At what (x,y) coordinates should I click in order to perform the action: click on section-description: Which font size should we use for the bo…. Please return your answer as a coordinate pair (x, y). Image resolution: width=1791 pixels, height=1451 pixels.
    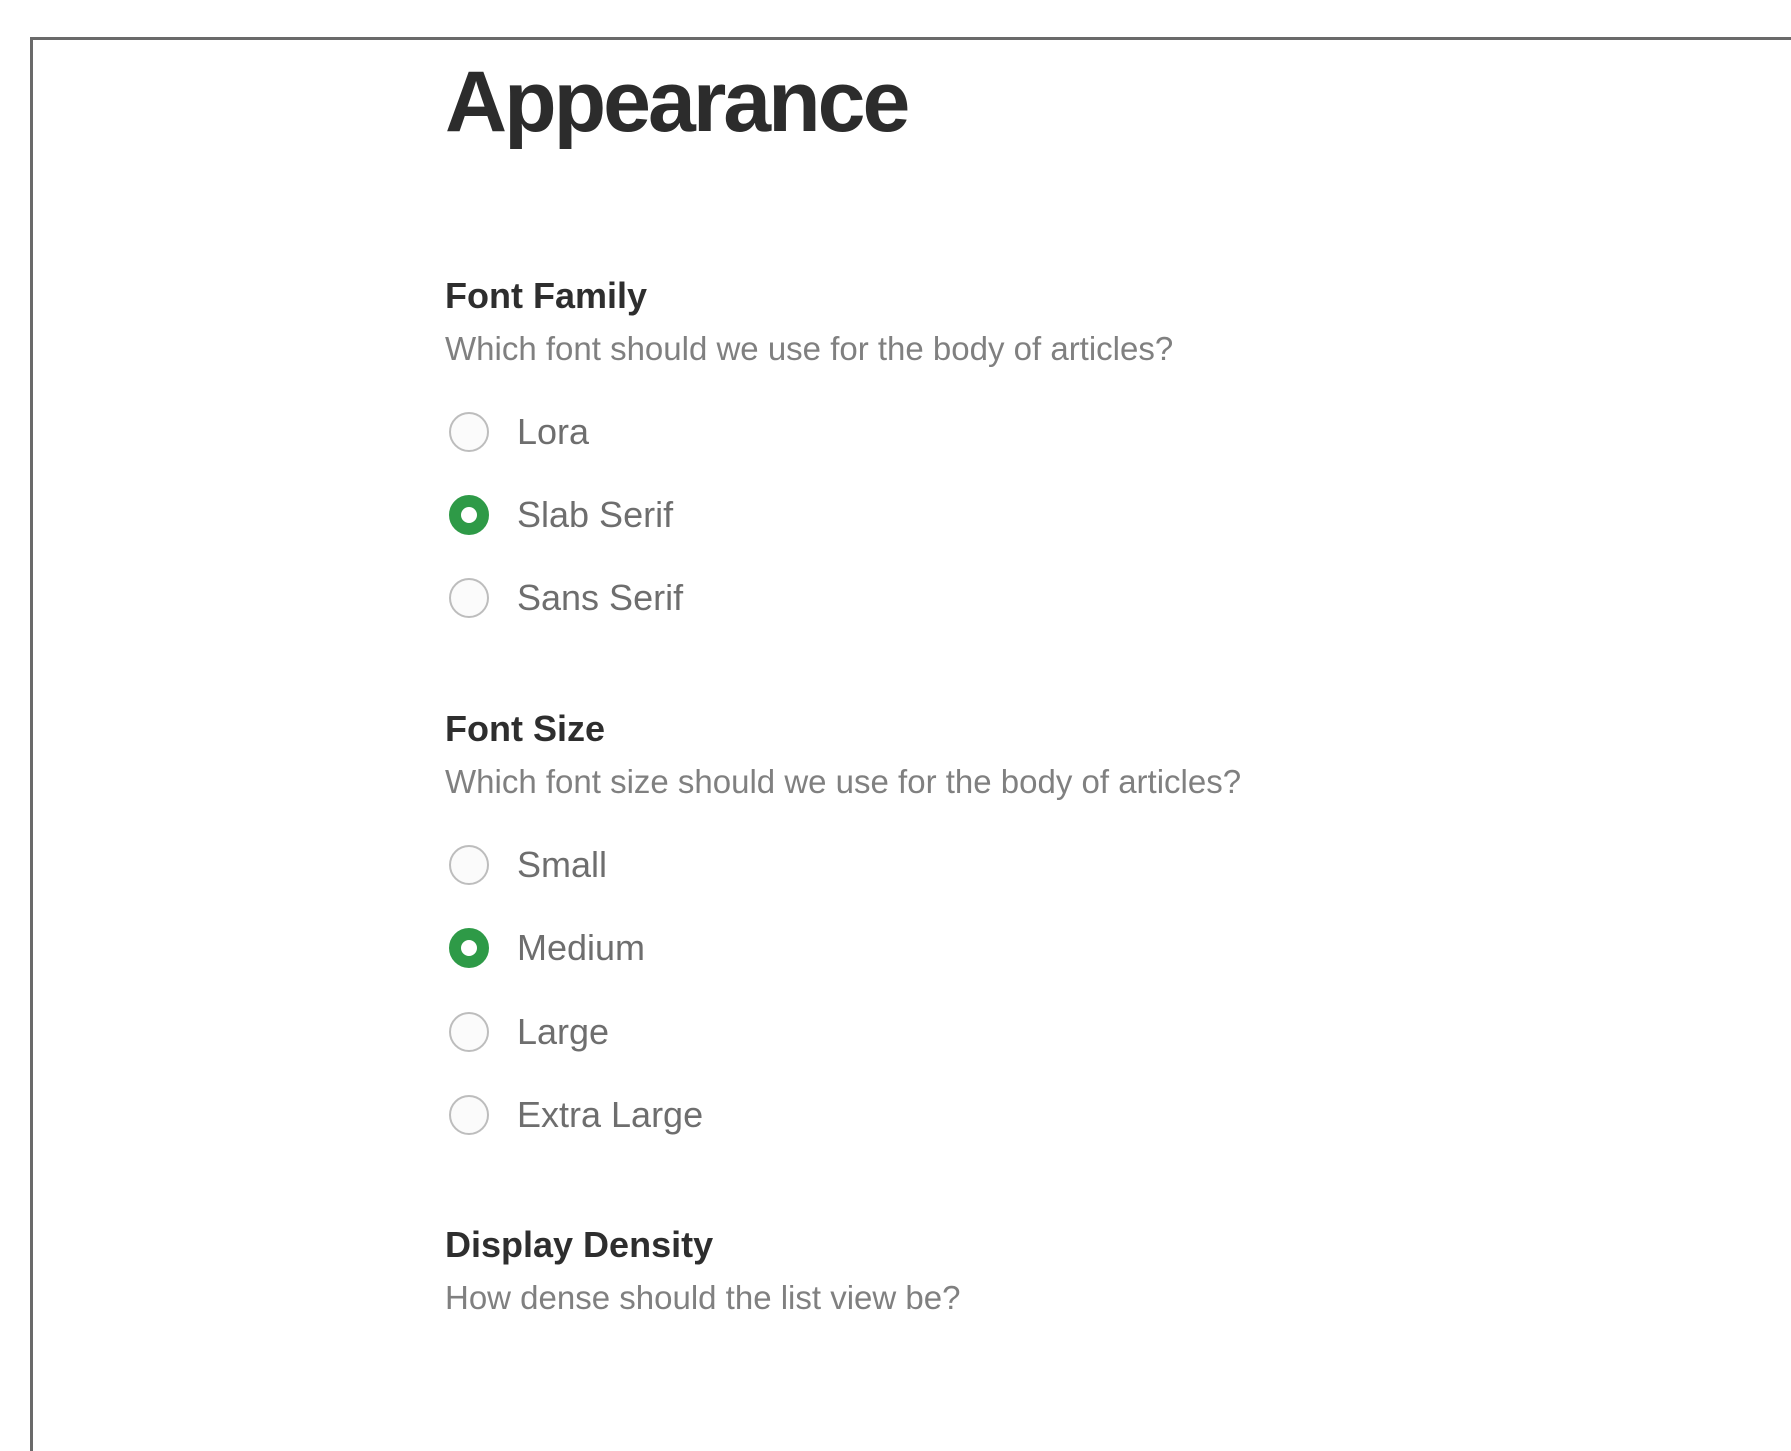
    Looking at the image, I should click on (843, 781).